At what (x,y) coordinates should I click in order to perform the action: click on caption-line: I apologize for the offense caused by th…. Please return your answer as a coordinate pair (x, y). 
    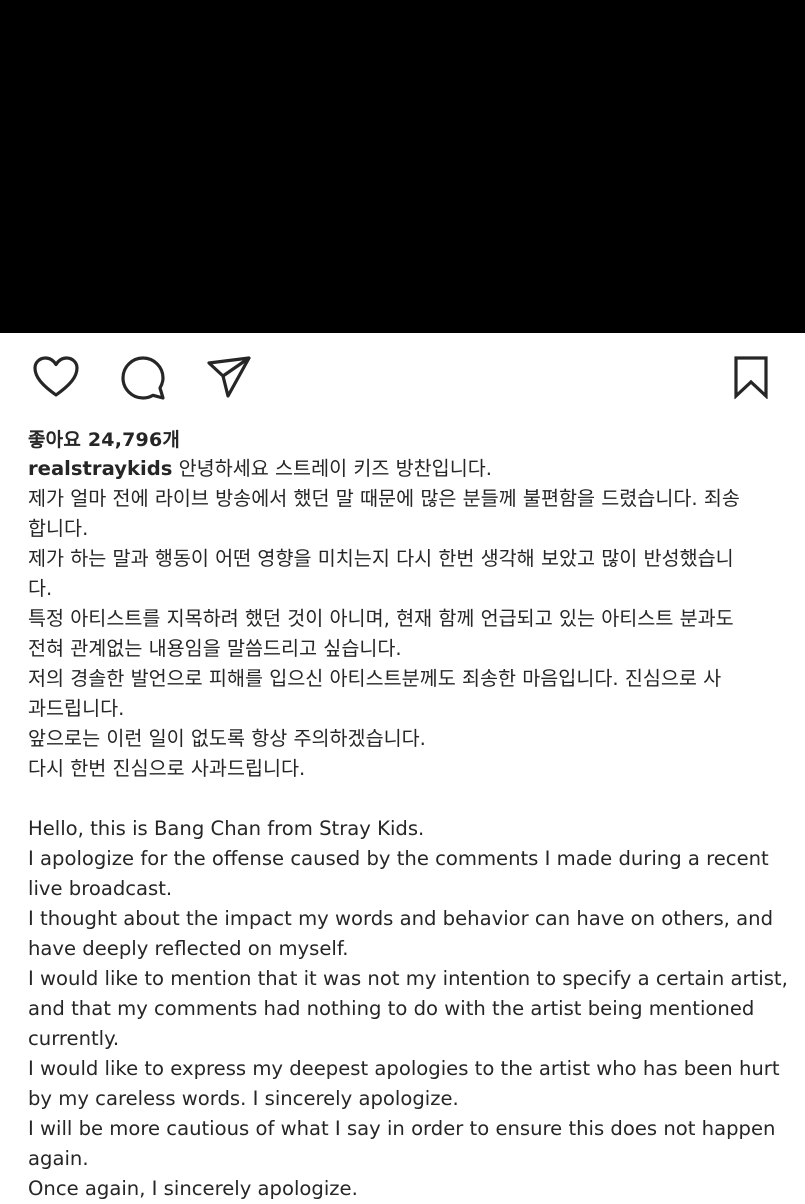
    Looking at the image, I should click on (398, 858).